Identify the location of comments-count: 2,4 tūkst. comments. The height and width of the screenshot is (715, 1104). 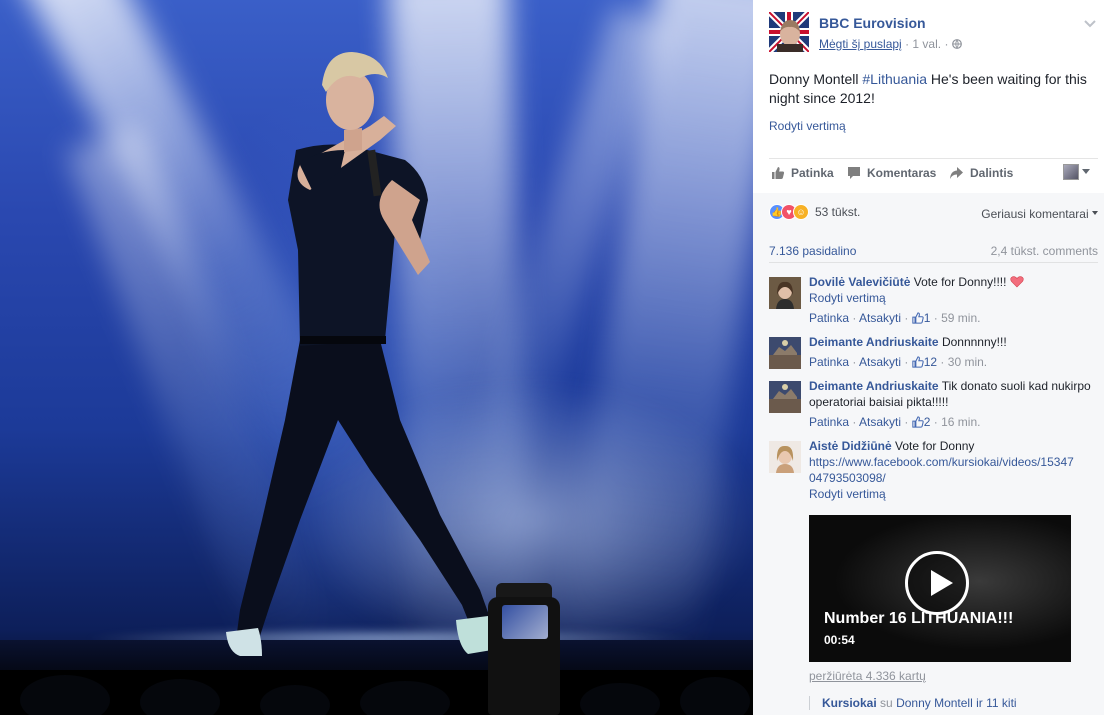
(1044, 251).